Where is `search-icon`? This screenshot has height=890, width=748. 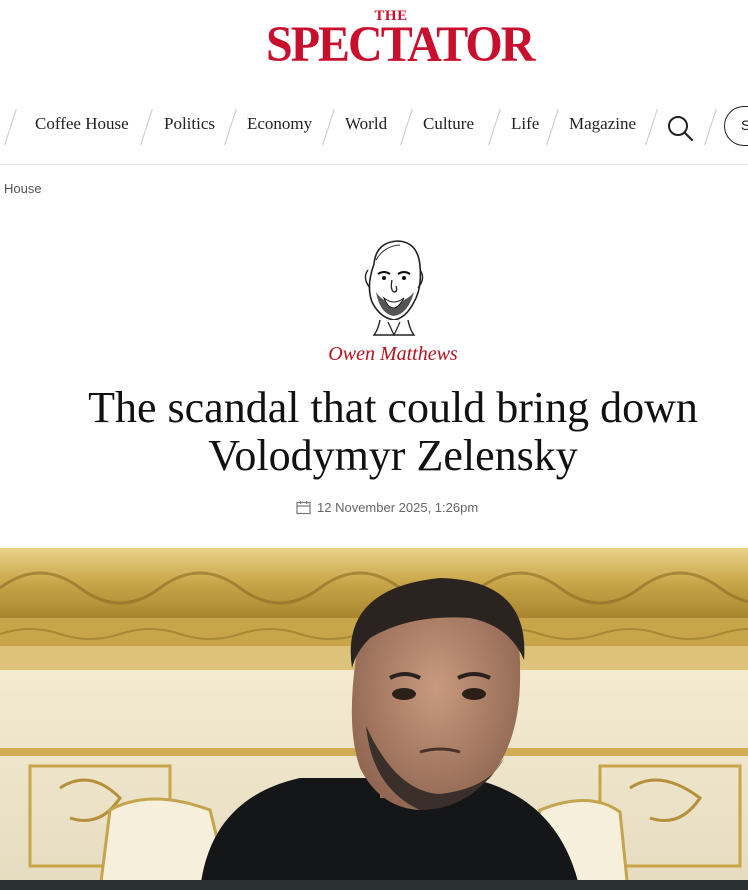 search-icon is located at coordinates (680, 128).